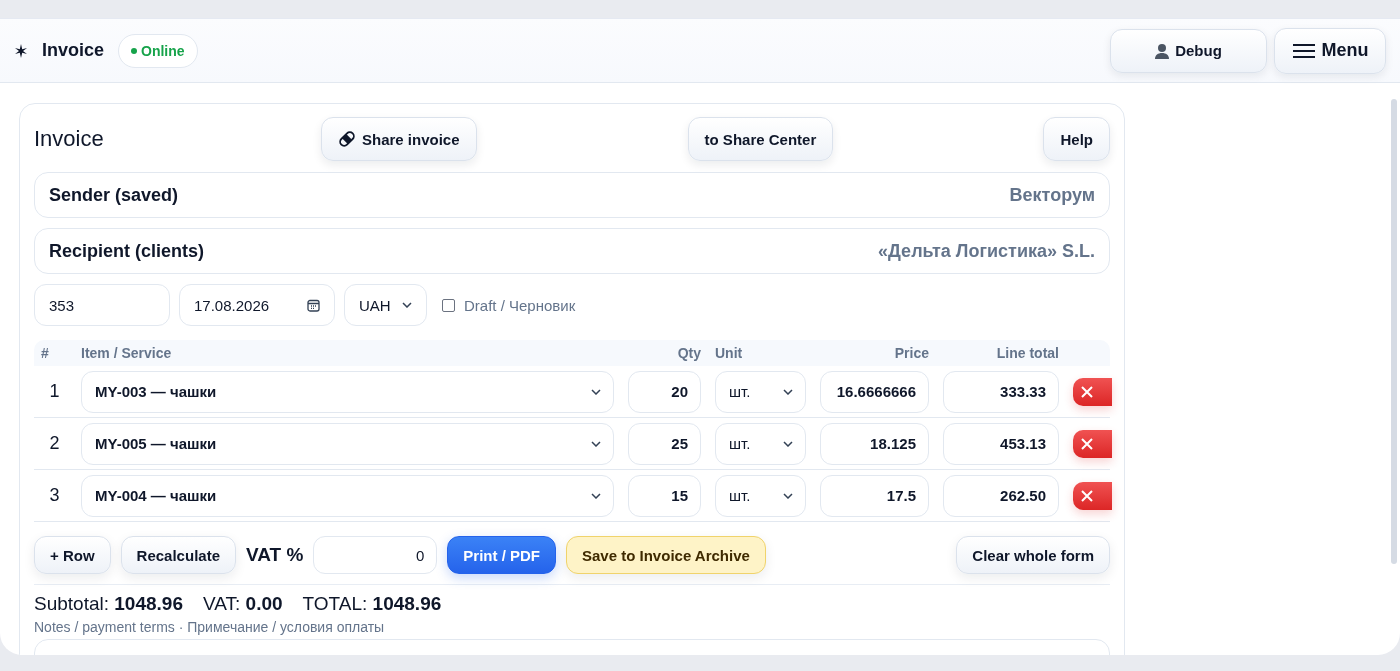  I want to click on total-text: VAT: 0.00, so click(242, 604).